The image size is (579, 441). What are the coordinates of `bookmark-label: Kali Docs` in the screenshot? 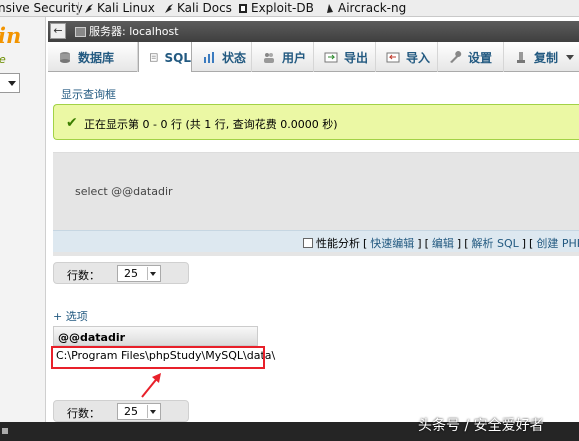 It's located at (204, 8).